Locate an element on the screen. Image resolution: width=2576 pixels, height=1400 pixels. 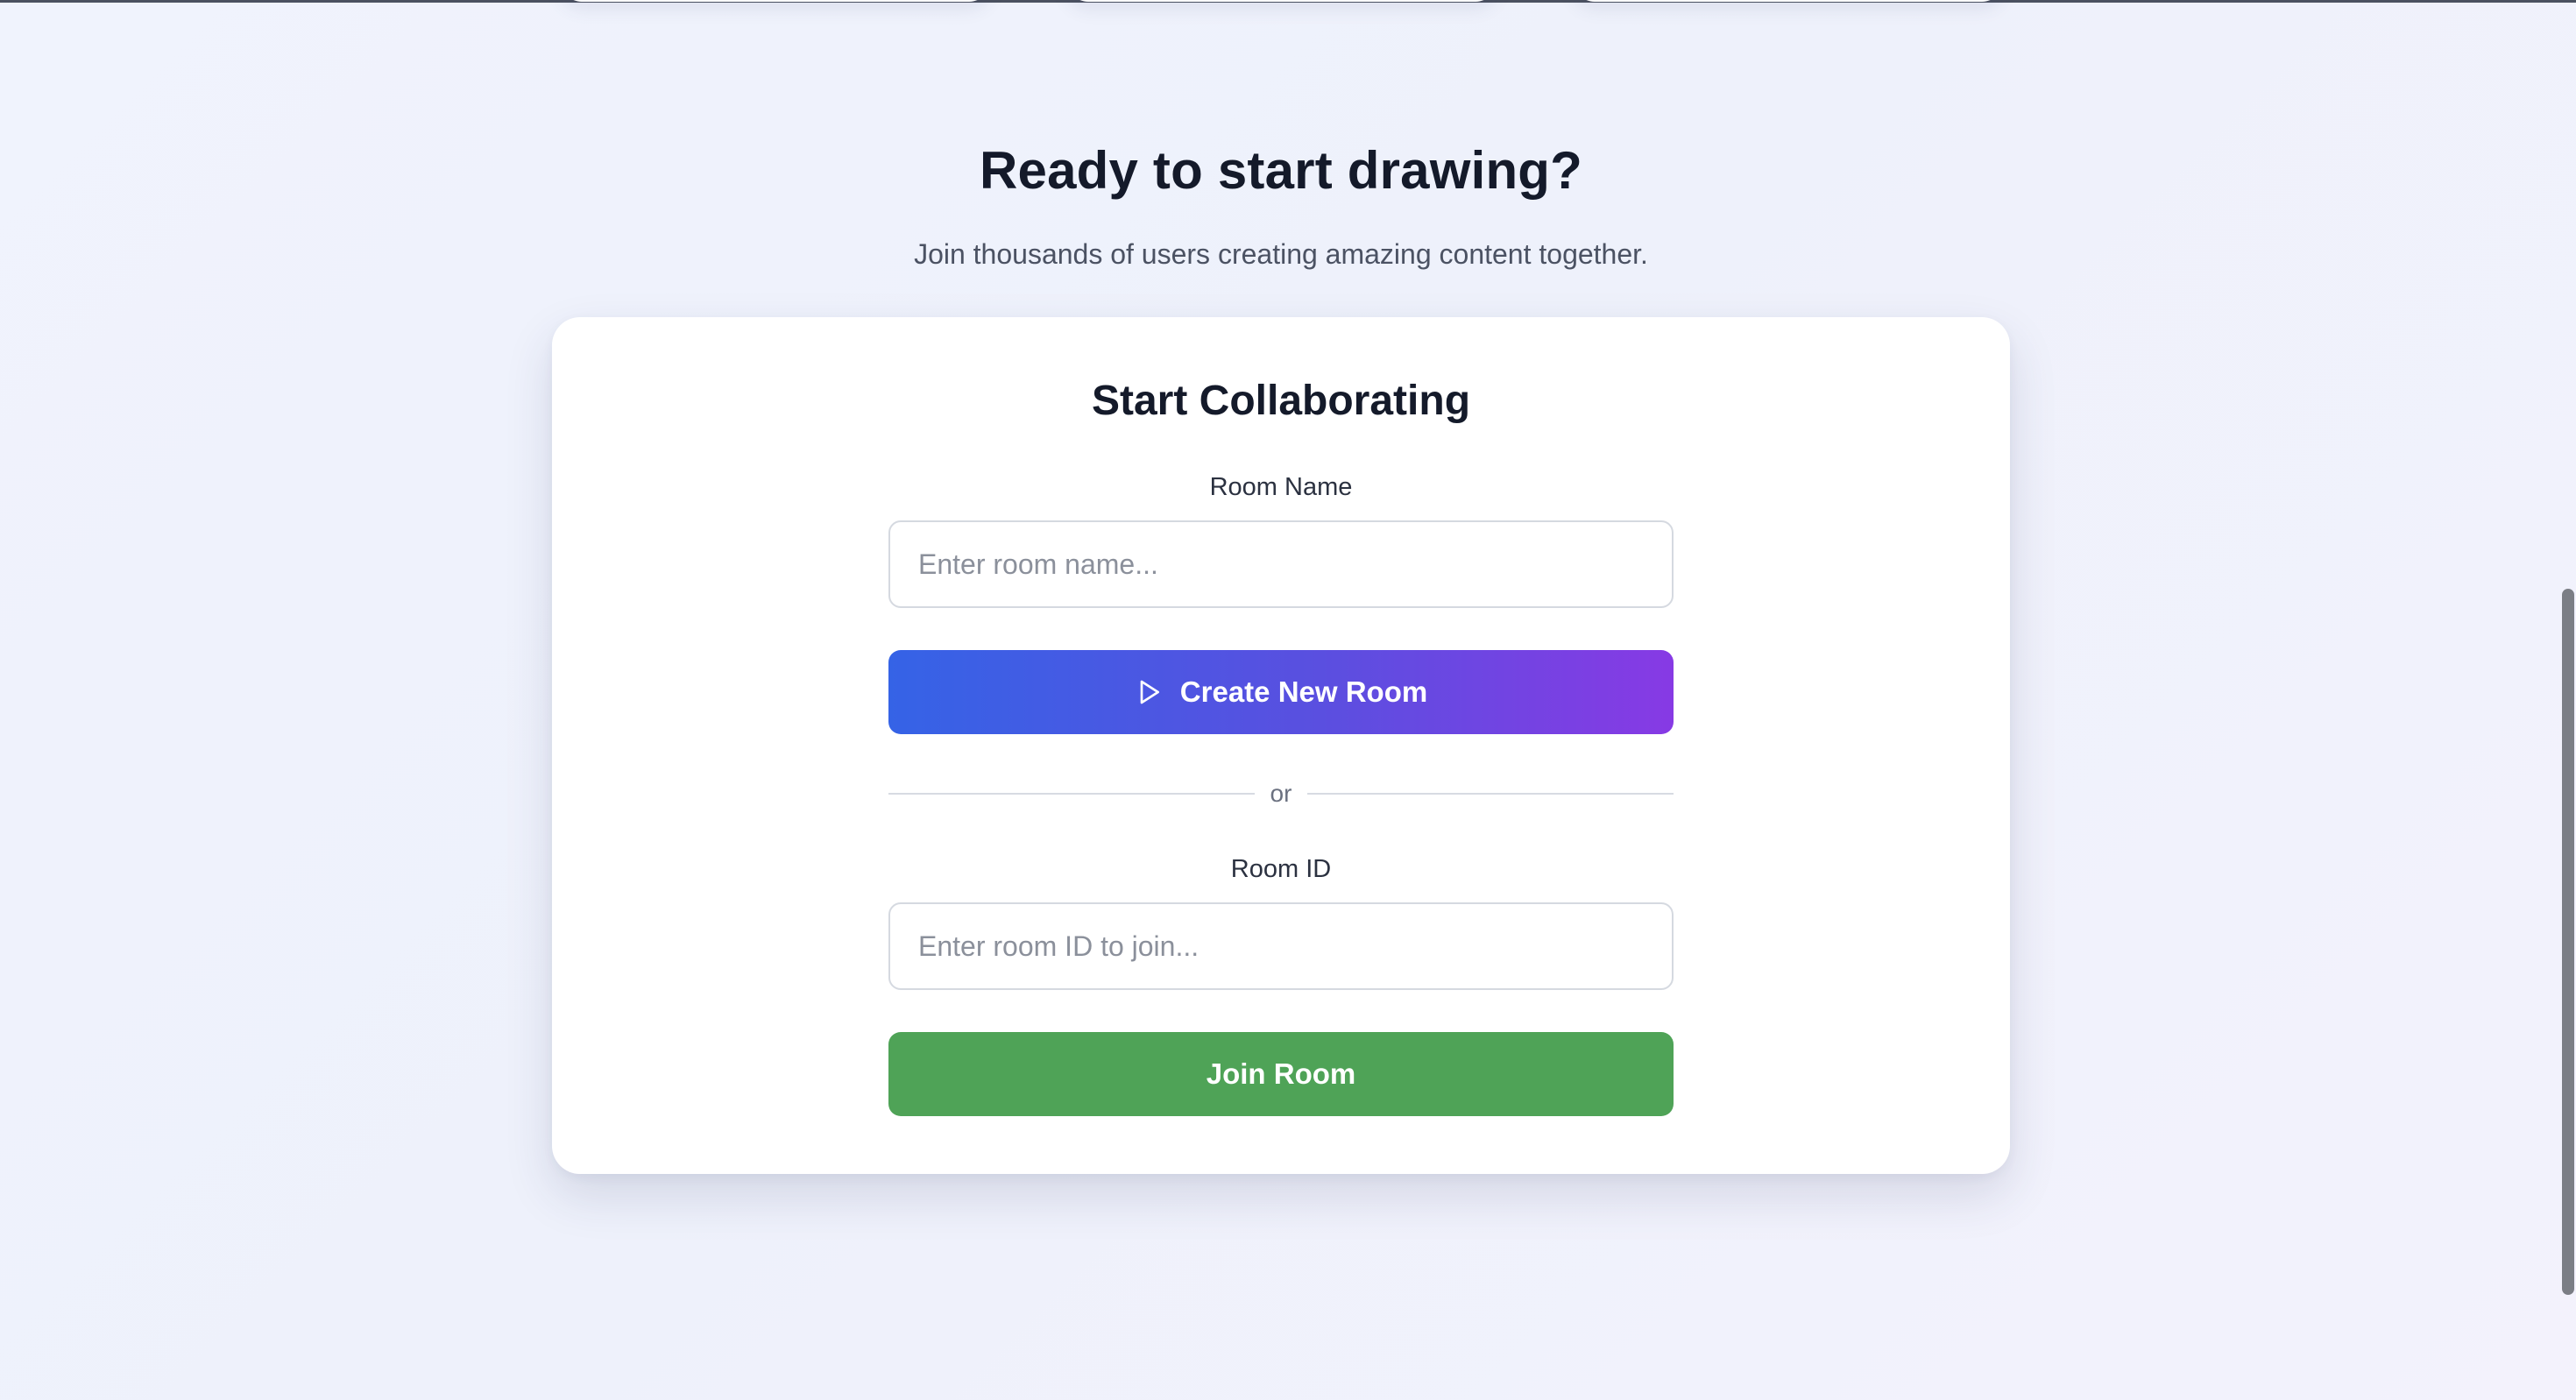
join-room-label: Join Room is located at coordinates (1281, 1073).